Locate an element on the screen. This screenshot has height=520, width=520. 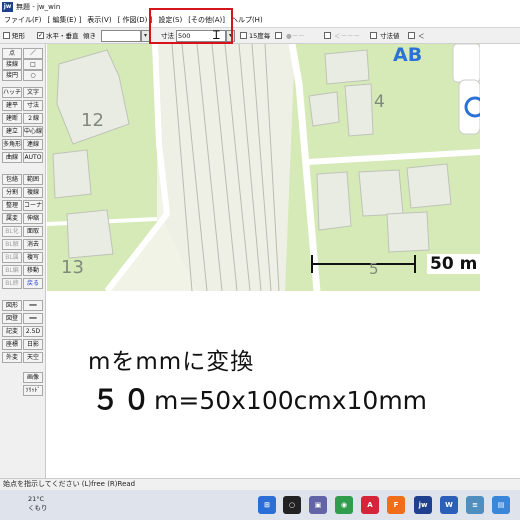
weather-condition: くもり is located at coordinates (38, 508).